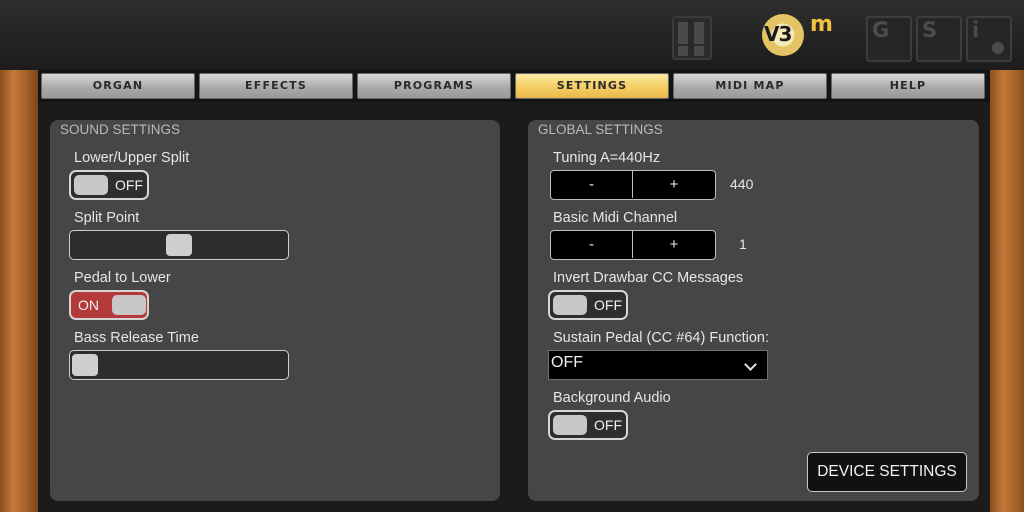 This screenshot has height=512, width=1024. I want to click on tab-help: HELP, so click(908, 86).